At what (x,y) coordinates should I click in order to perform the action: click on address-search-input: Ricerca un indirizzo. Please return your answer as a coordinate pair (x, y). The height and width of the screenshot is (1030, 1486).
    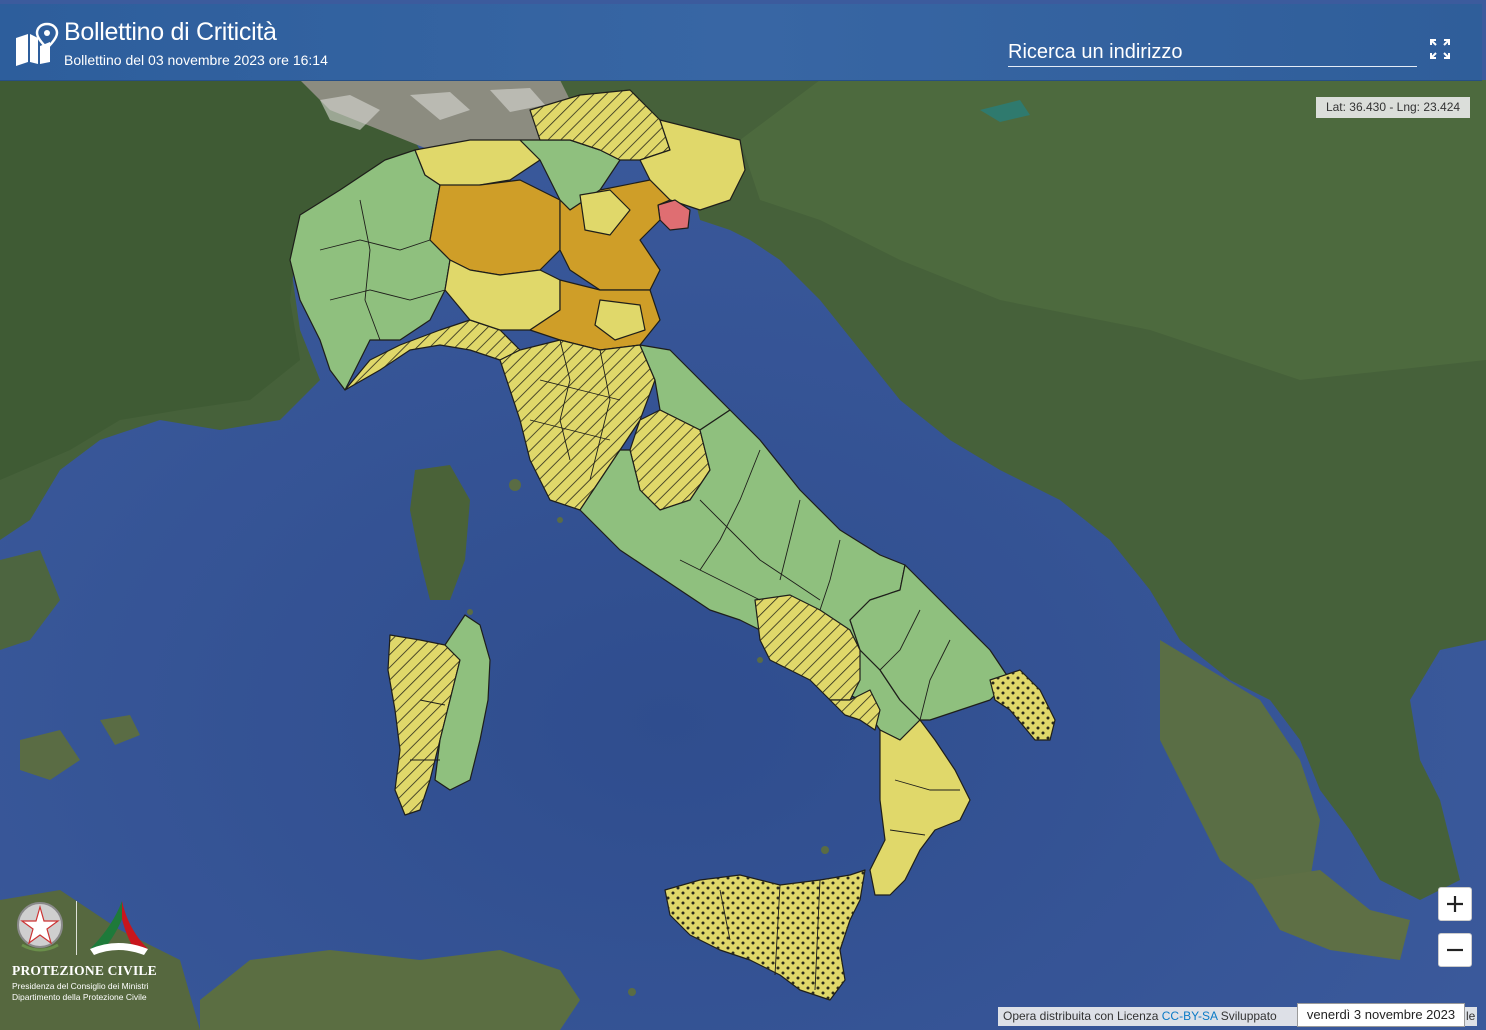
    Looking at the image, I should click on (1212, 52).